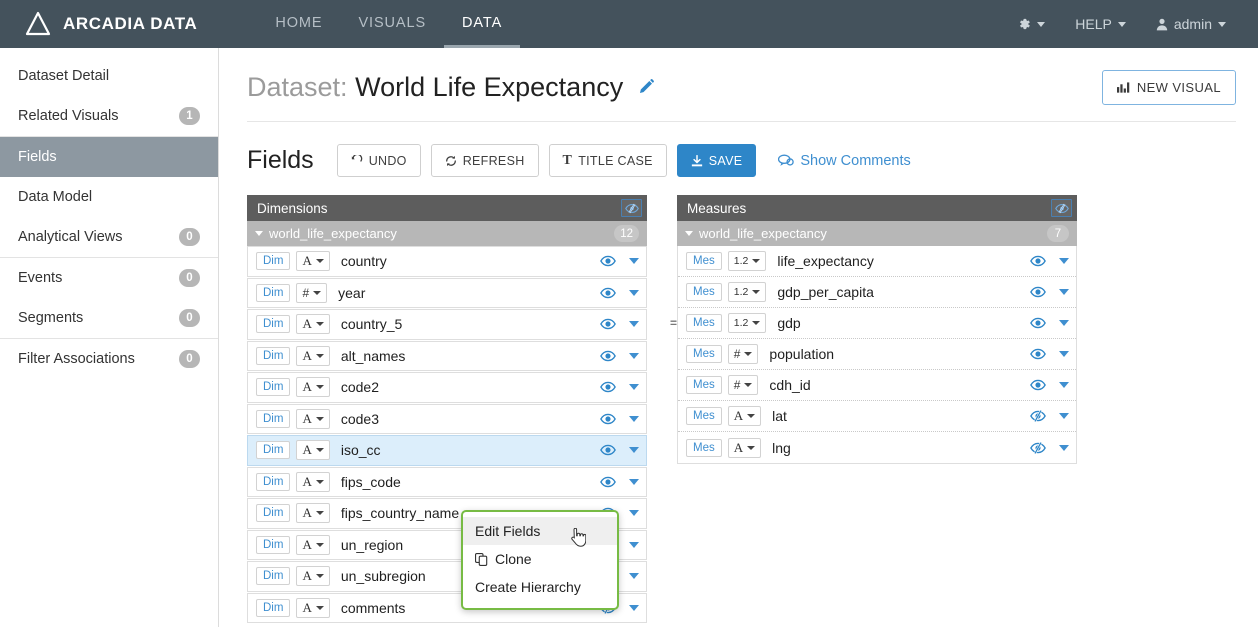 The height and width of the screenshot is (627, 1258). I want to click on sidebar-item-segments: Segments 0, so click(109, 318).